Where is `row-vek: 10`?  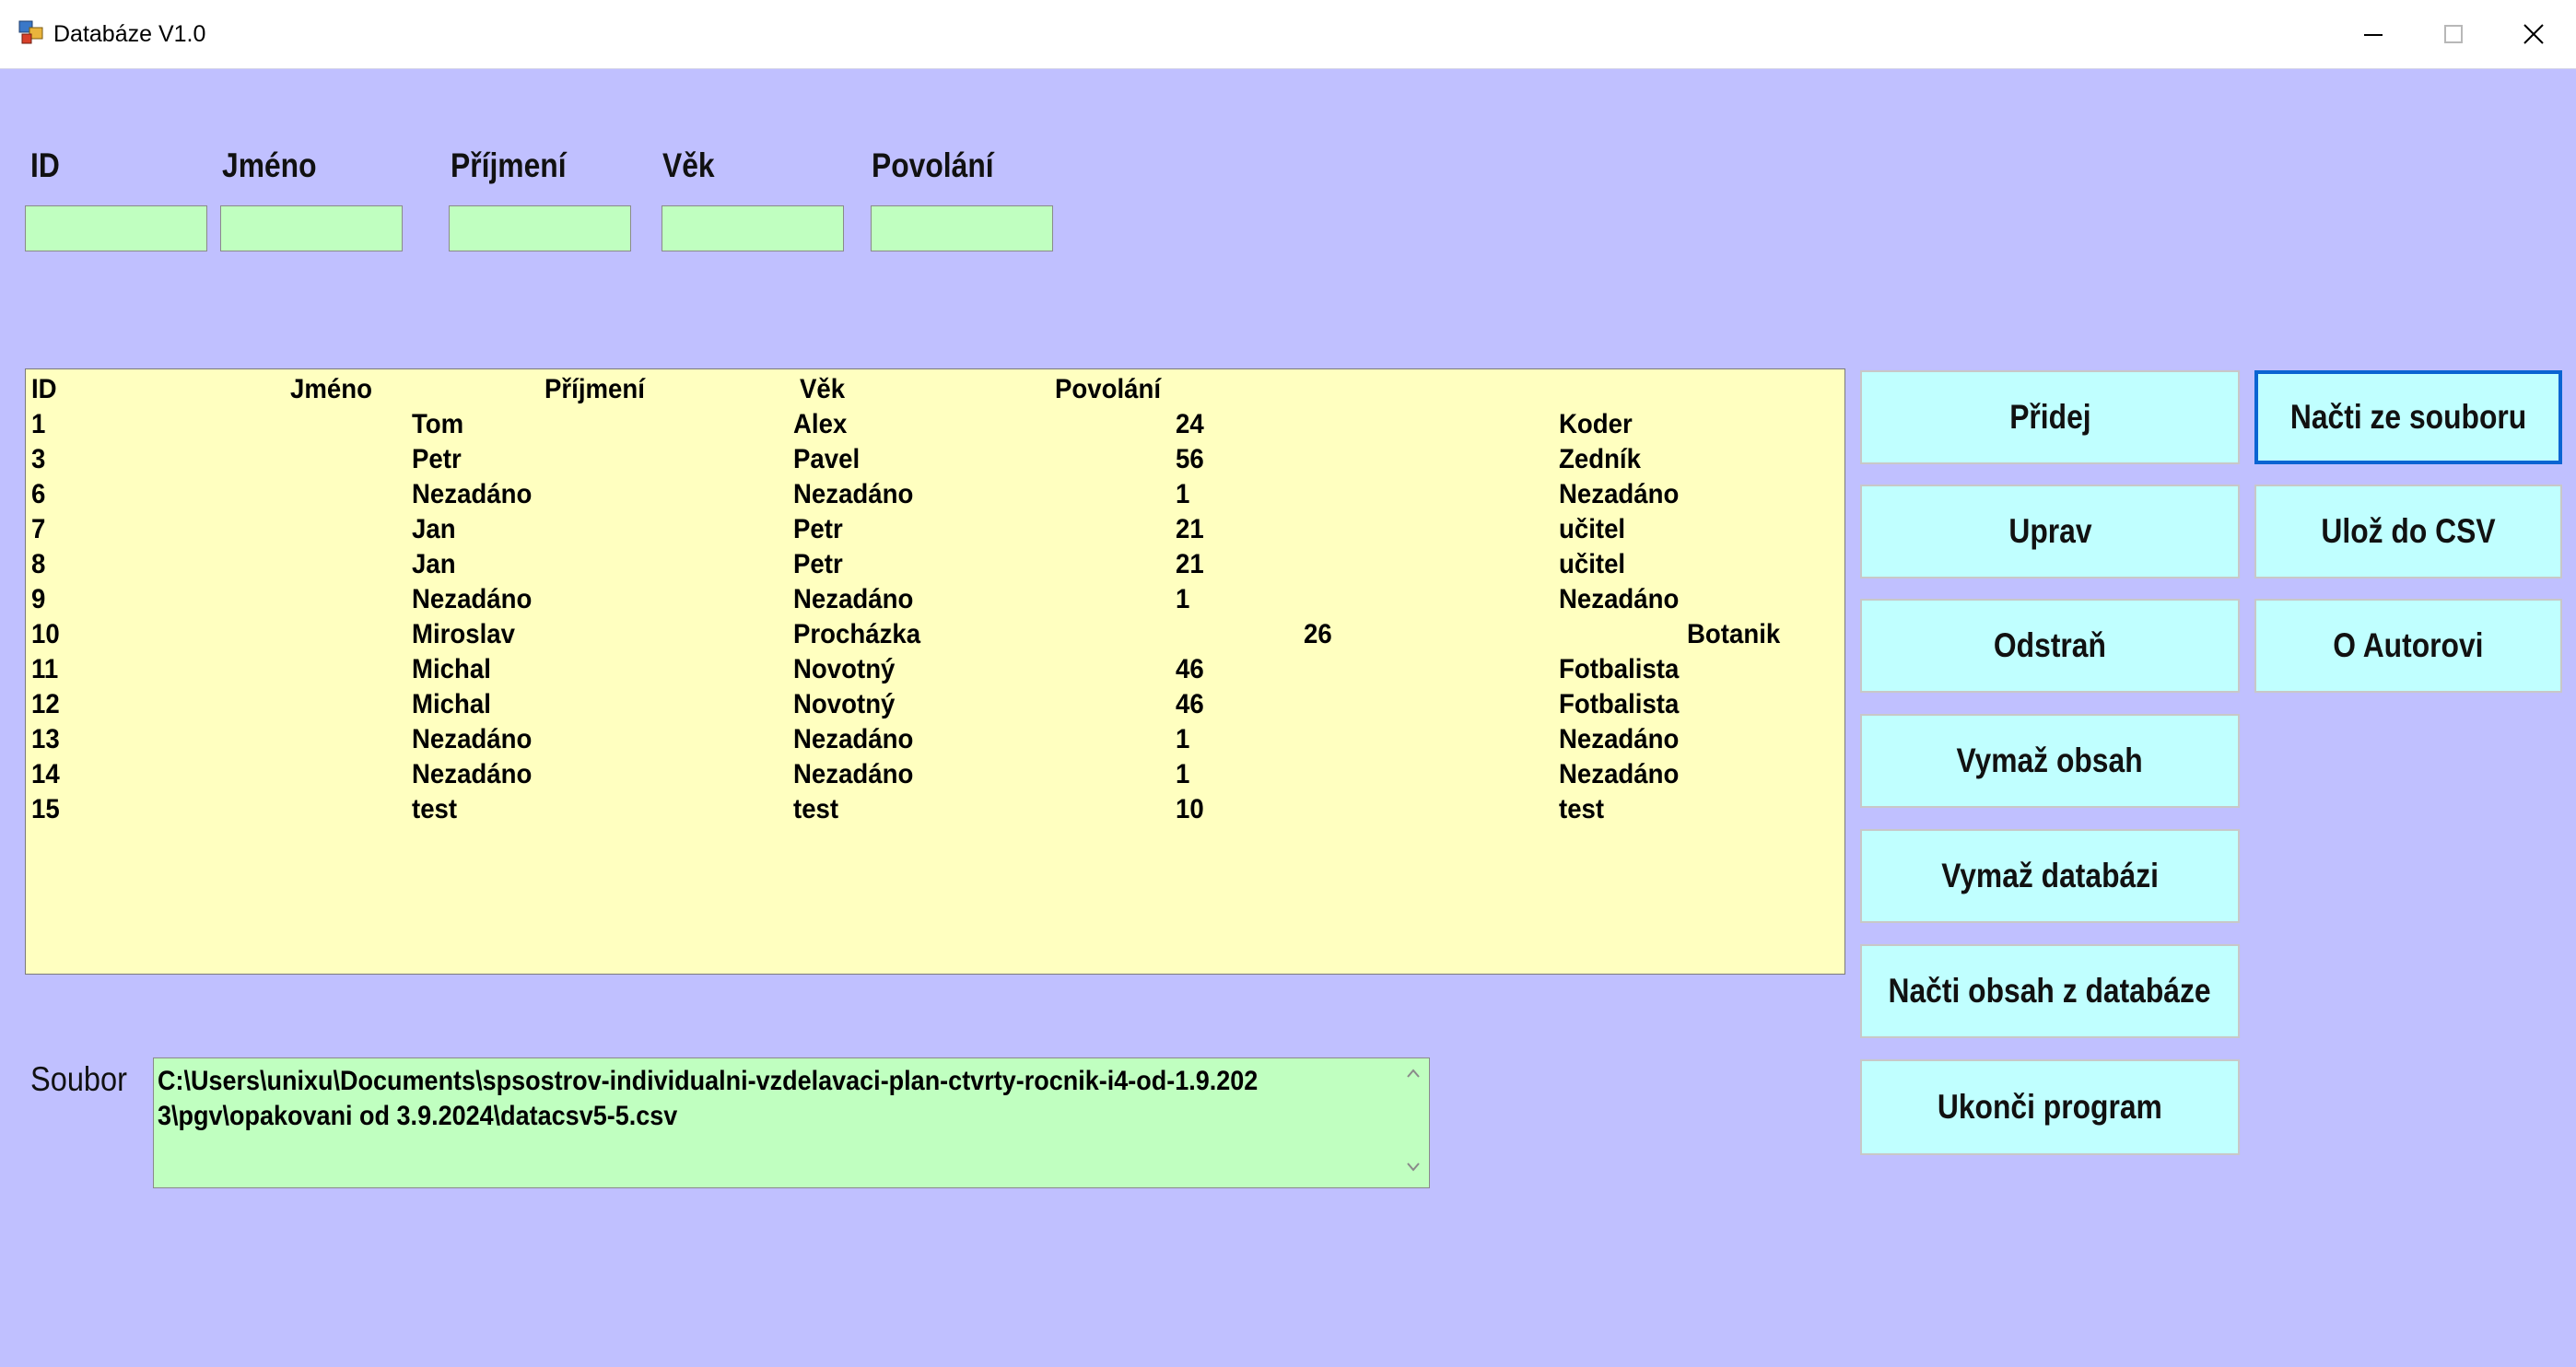 row-vek: 10 is located at coordinates (1190, 809).